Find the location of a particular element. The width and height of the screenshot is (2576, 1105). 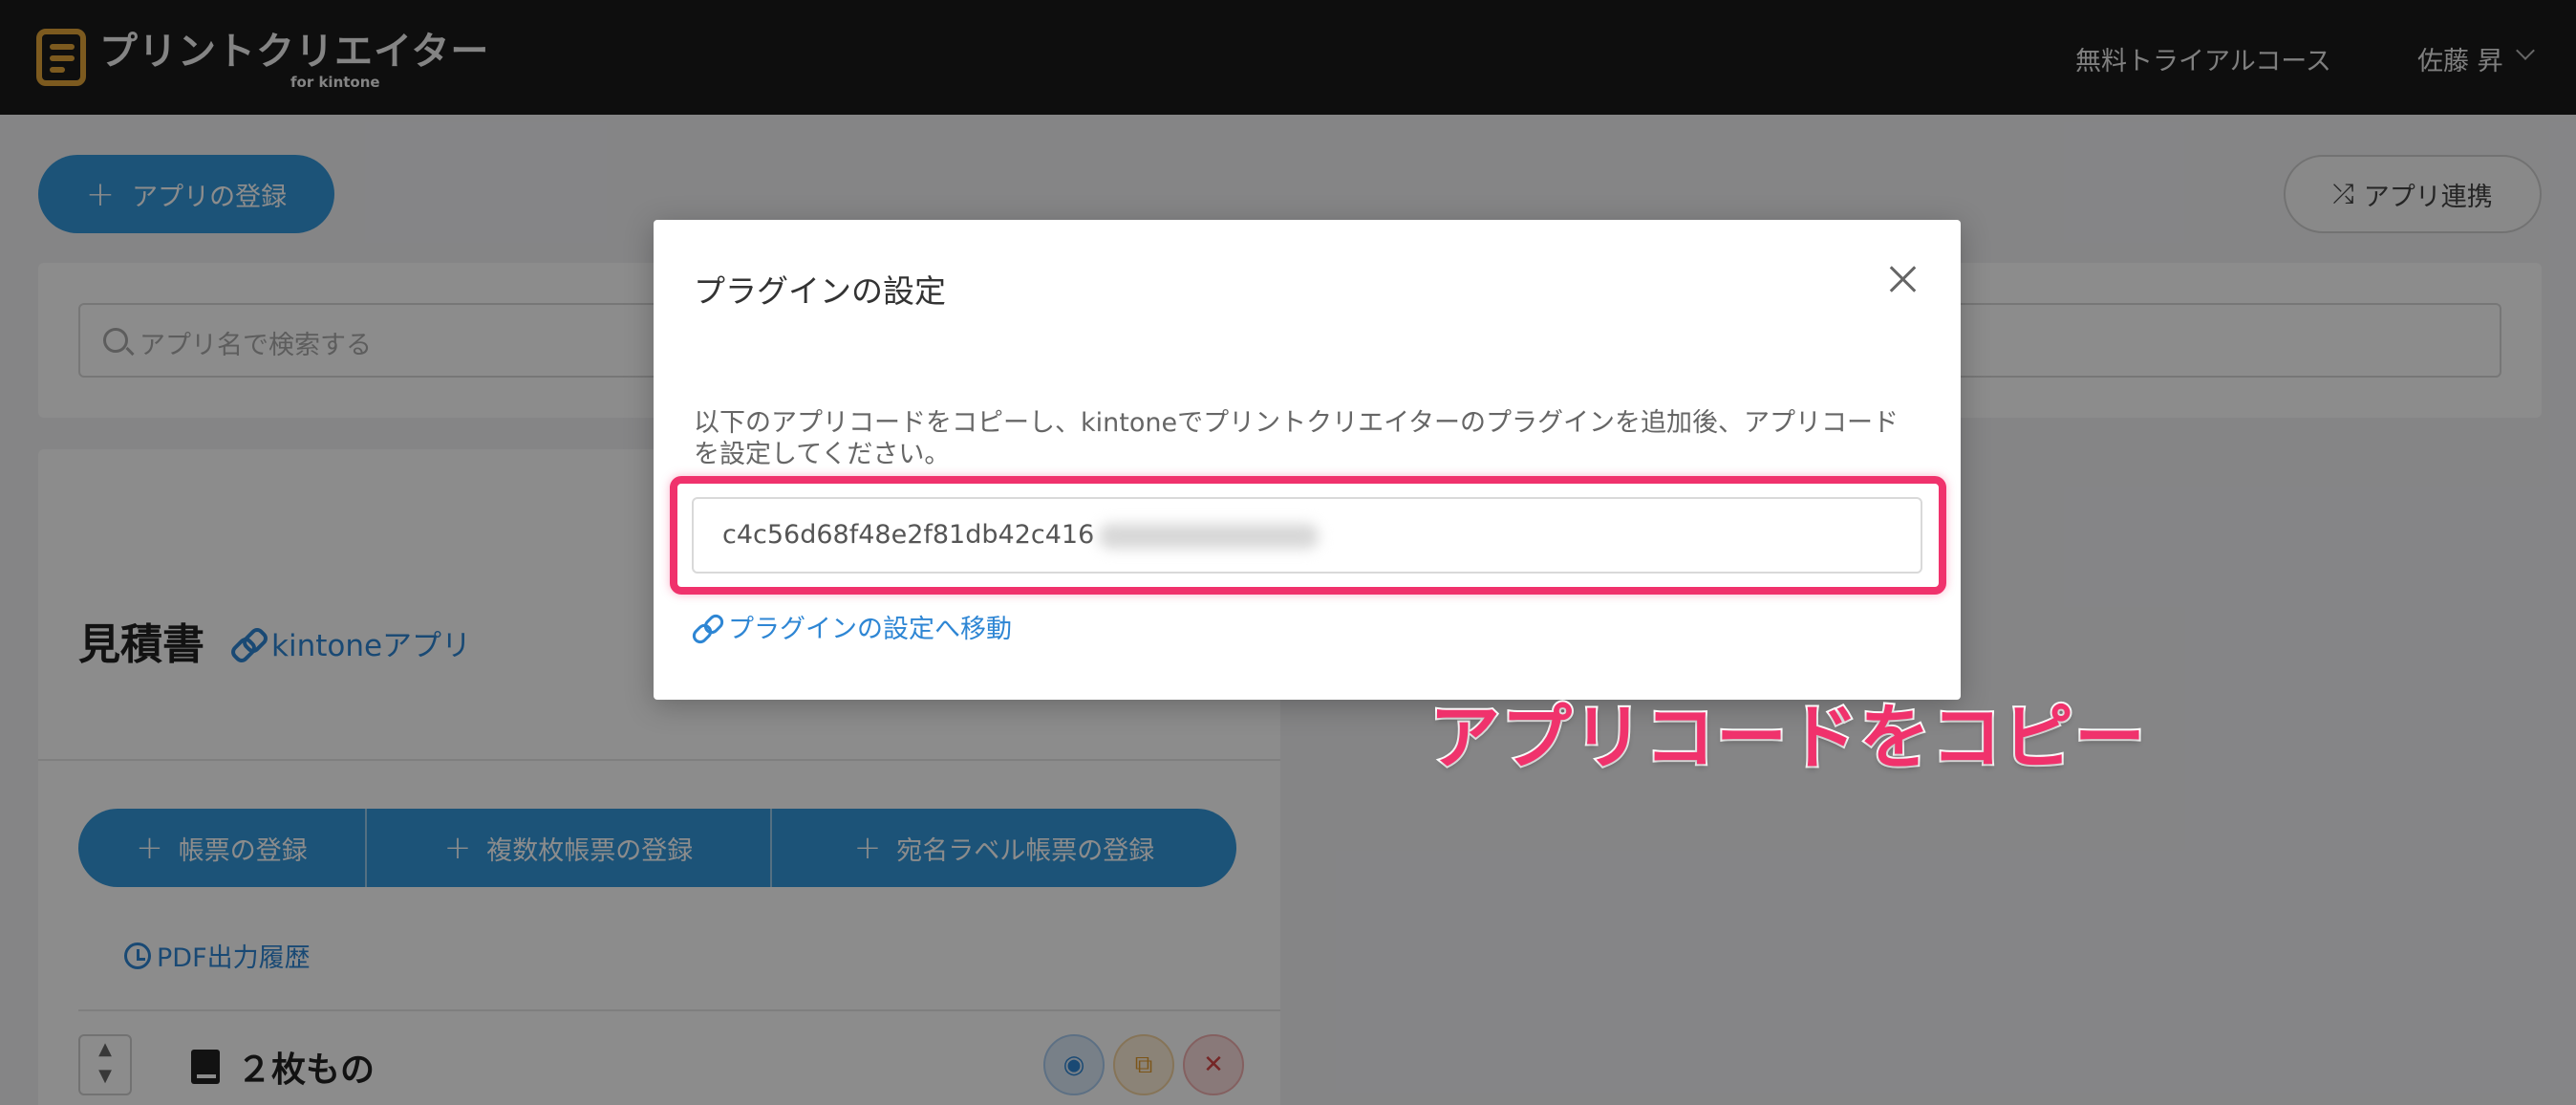

modal-title: プラグインの設定 is located at coordinates (820, 291).